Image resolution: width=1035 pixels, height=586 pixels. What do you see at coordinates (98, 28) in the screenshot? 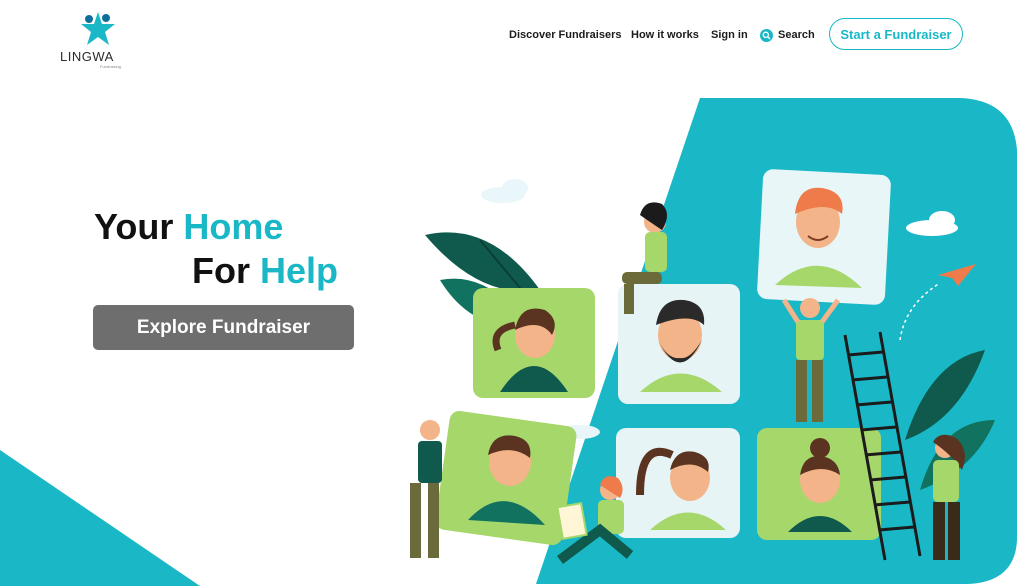
I see `logo-people-icon` at bounding box center [98, 28].